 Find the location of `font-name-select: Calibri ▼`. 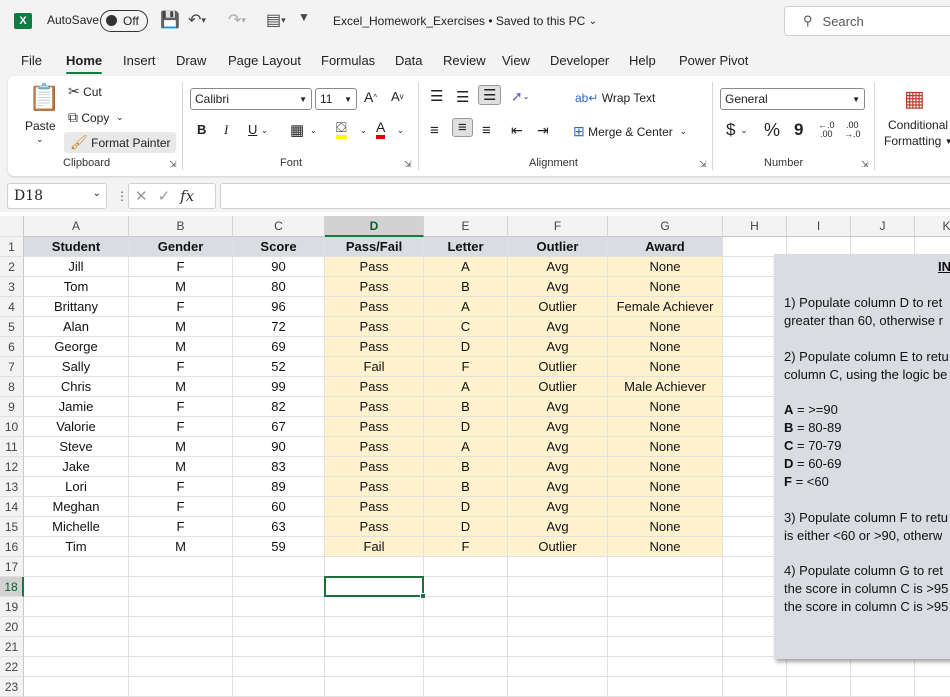

font-name-select: Calibri ▼ is located at coordinates (251, 99).